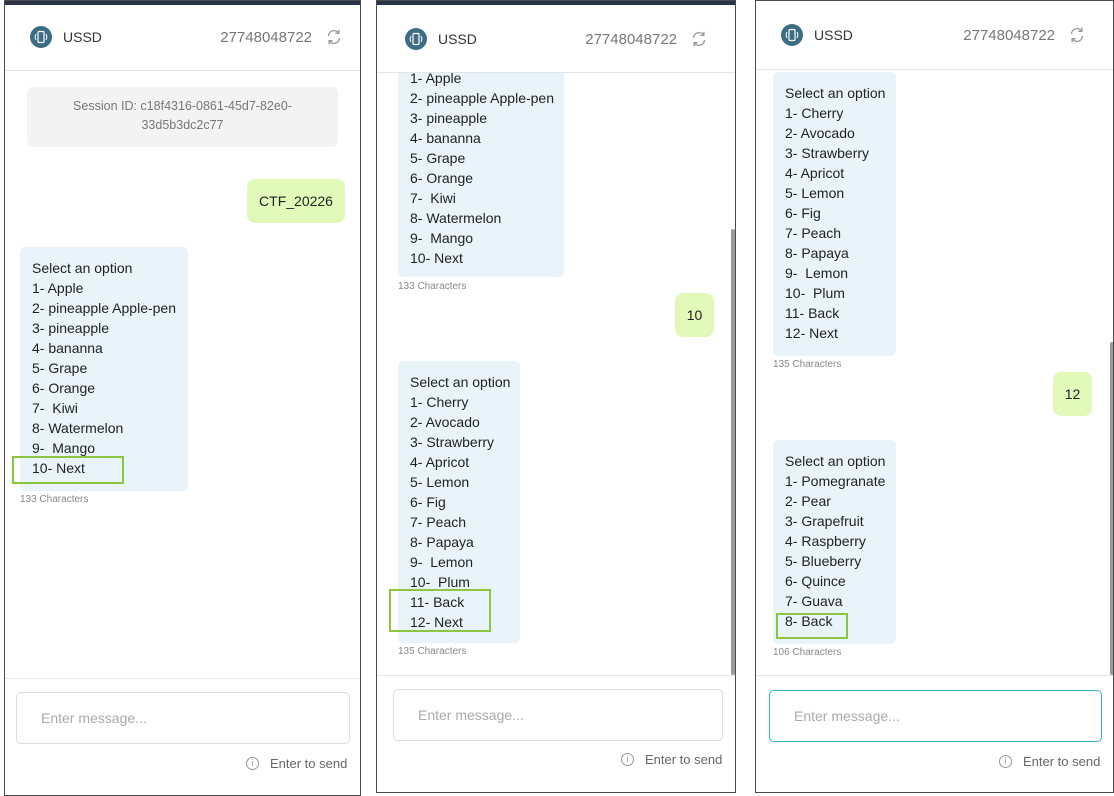 Image resolution: width=1114 pixels, height=796 pixels. Describe the element at coordinates (1072, 394) in the screenshot. I see `sent-message: 12` at that location.